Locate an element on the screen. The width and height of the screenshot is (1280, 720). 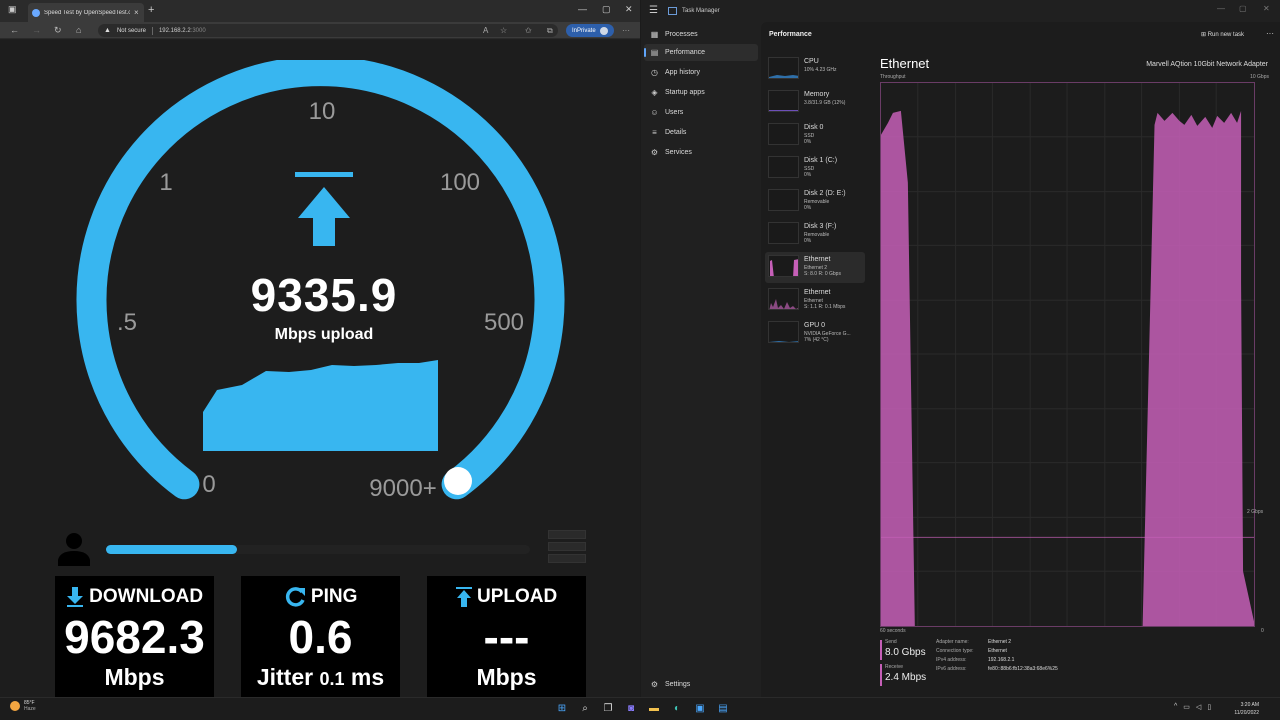
download-header: DOWNLOAD is located at coordinates (134, 597).